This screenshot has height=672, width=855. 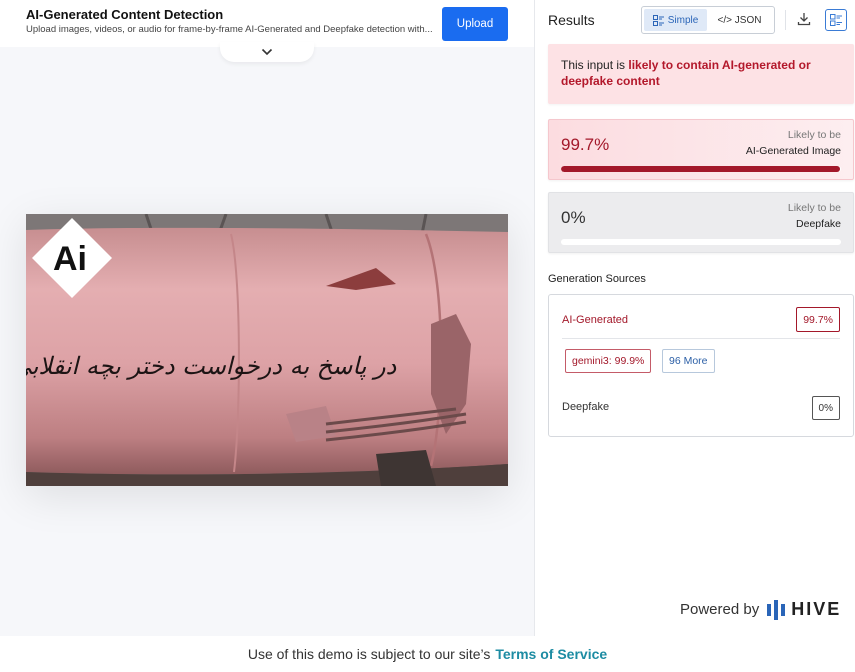 I want to click on ai-score-bar-fill, so click(x=701, y=169).